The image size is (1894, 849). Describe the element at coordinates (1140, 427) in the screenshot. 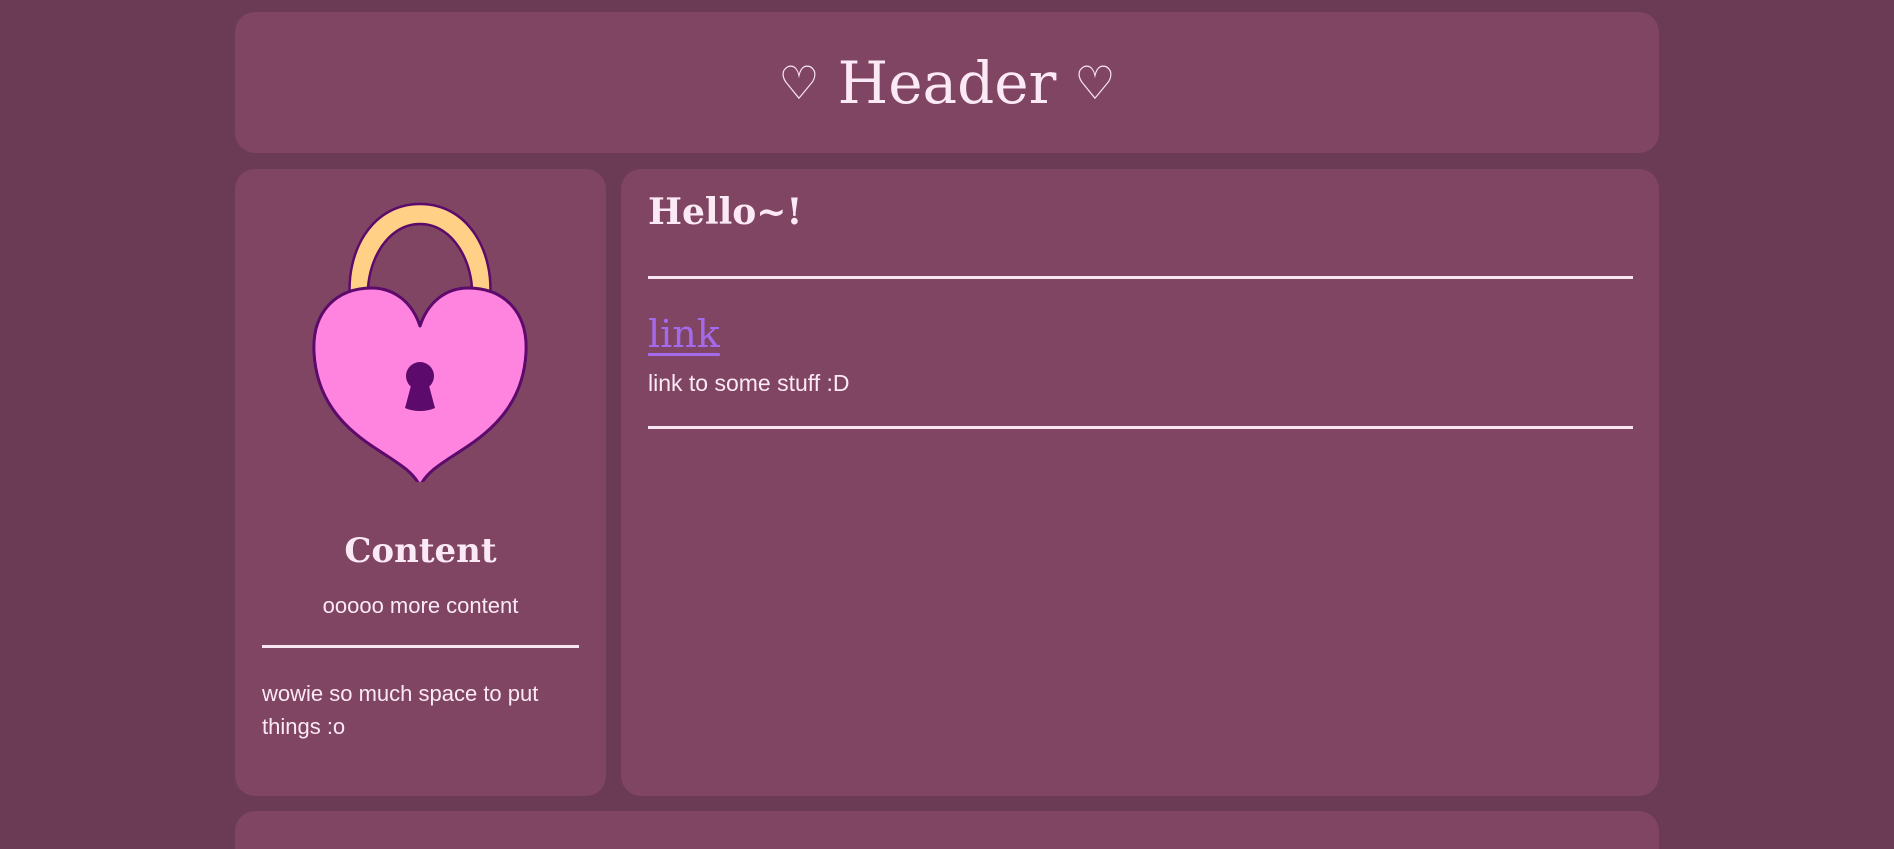

I see `main-divider-bottom` at that location.